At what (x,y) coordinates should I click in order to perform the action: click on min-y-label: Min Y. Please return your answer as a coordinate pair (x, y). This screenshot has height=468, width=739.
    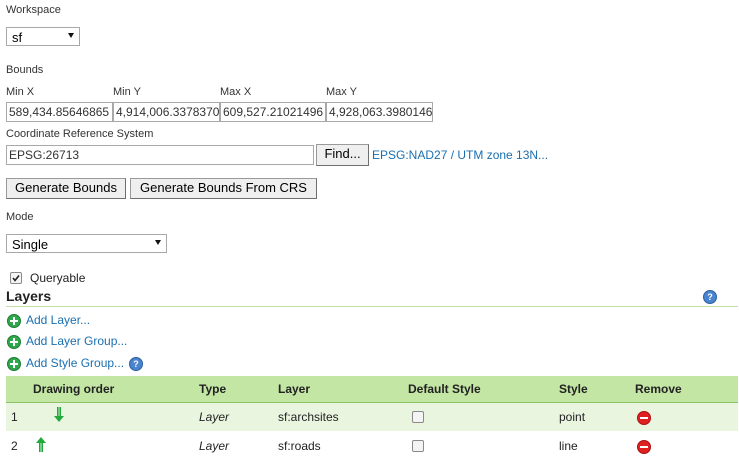
    Looking at the image, I should click on (127, 92).